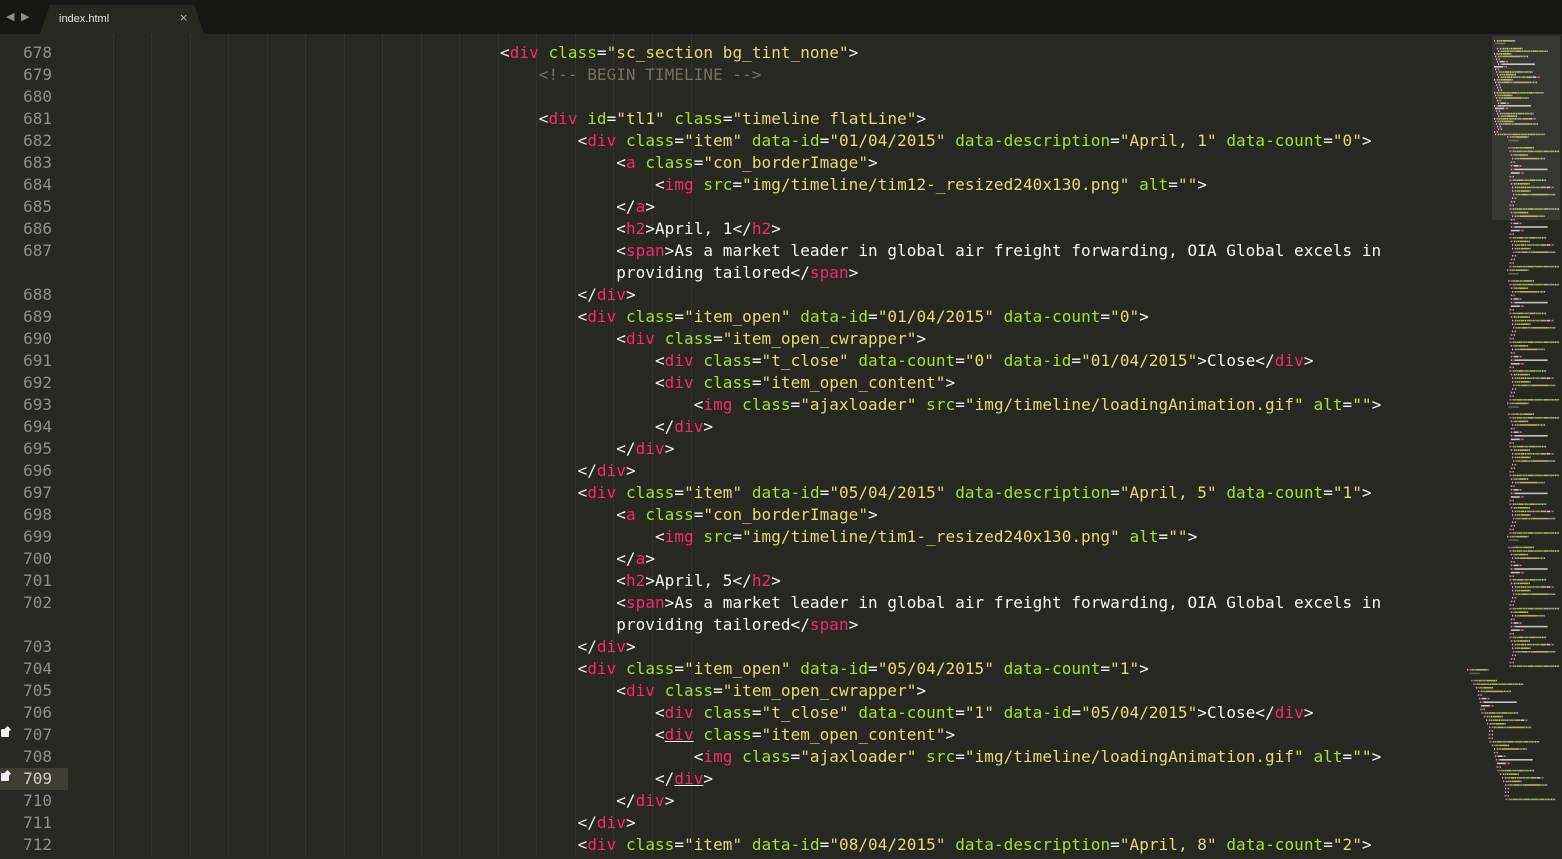 The height and width of the screenshot is (859, 1562). What do you see at coordinates (1526, 128) in the screenshot?
I see `minimap-viewport` at bounding box center [1526, 128].